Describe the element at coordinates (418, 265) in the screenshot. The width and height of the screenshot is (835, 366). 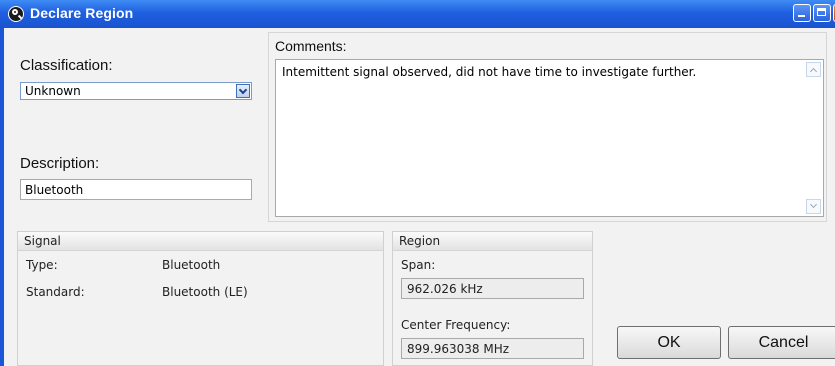
I see `span-label: Span:` at that location.